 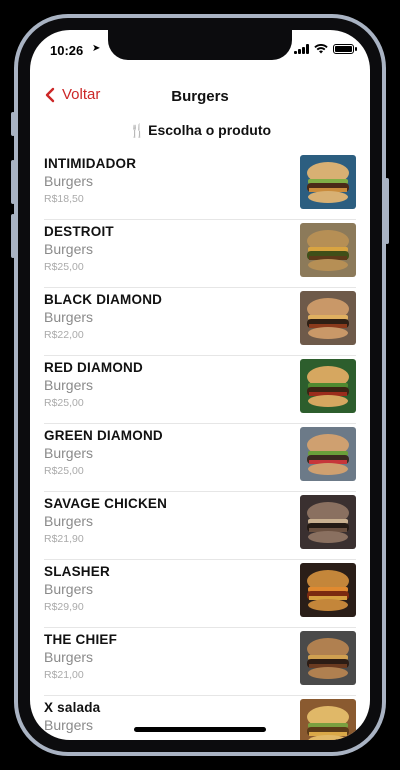 I want to click on navigation-bar: Voltar Burgers, so click(x=200, y=97).